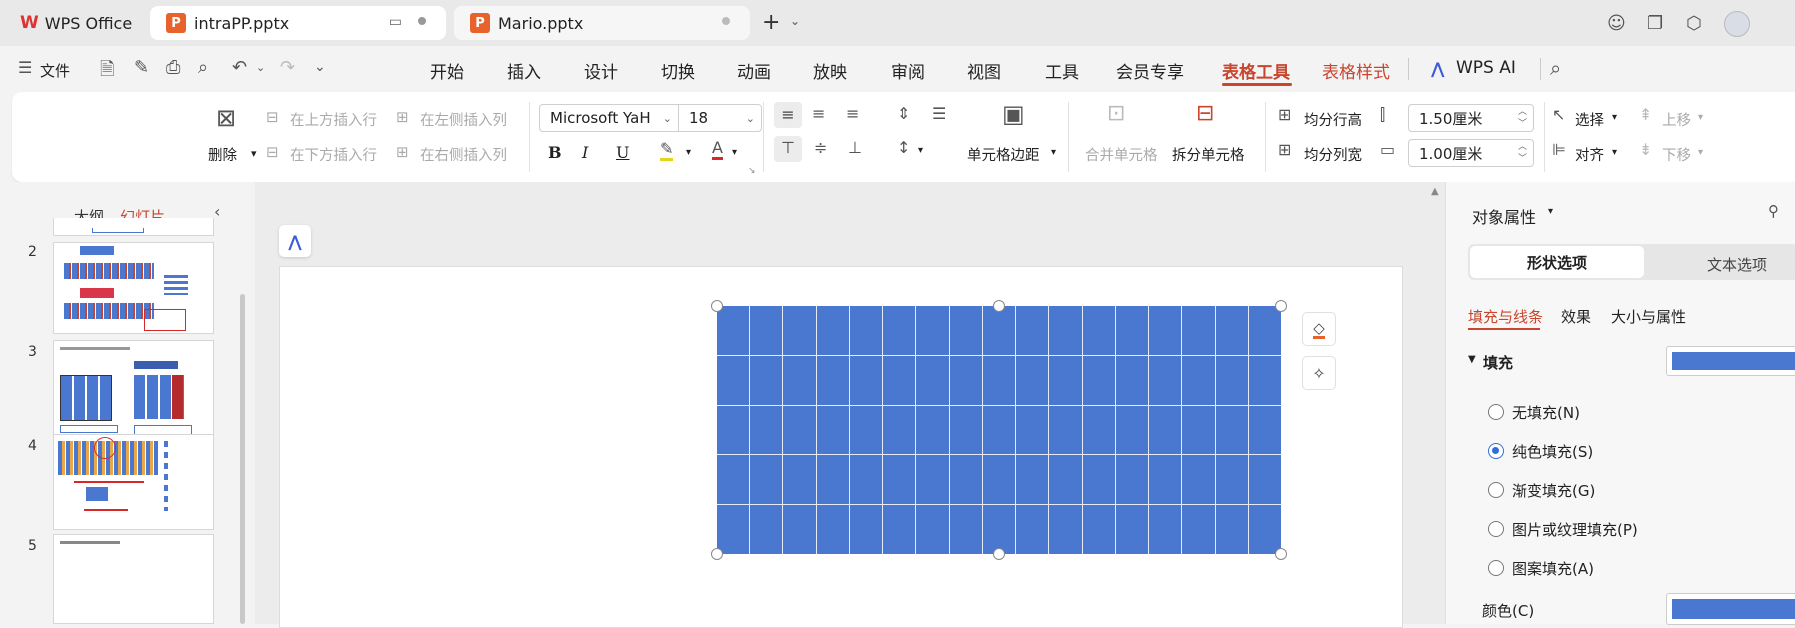 This screenshot has height=628, width=1795. What do you see at coordinates (999, 554) in the screenshot?
I see `resize-handle-bottom` at bounding box center [999, 554].